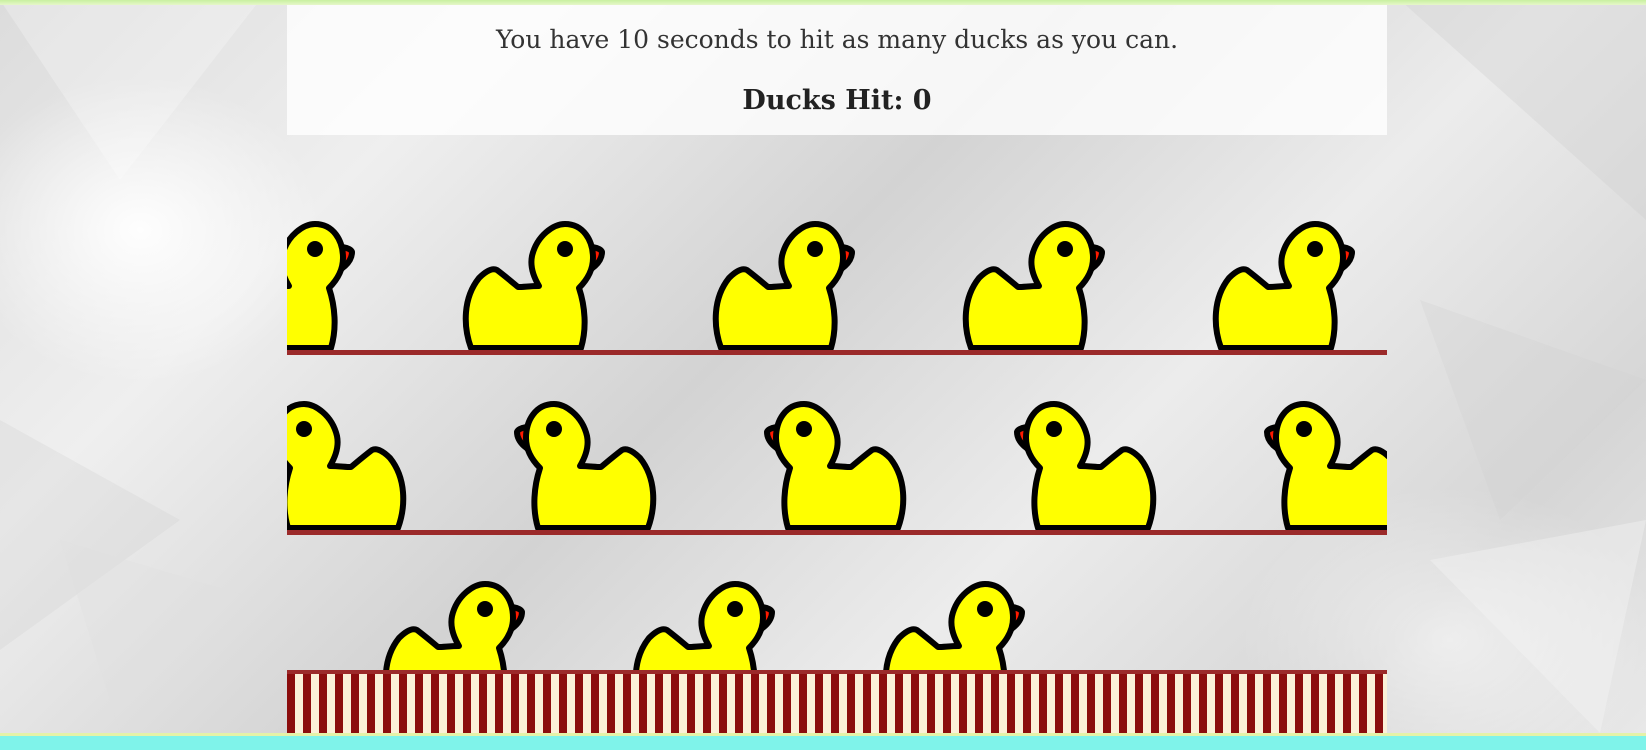  What do you see at coordinates (837, 701) in the screenshot?
I see `booth-counter` at bounding box center [837, 701].